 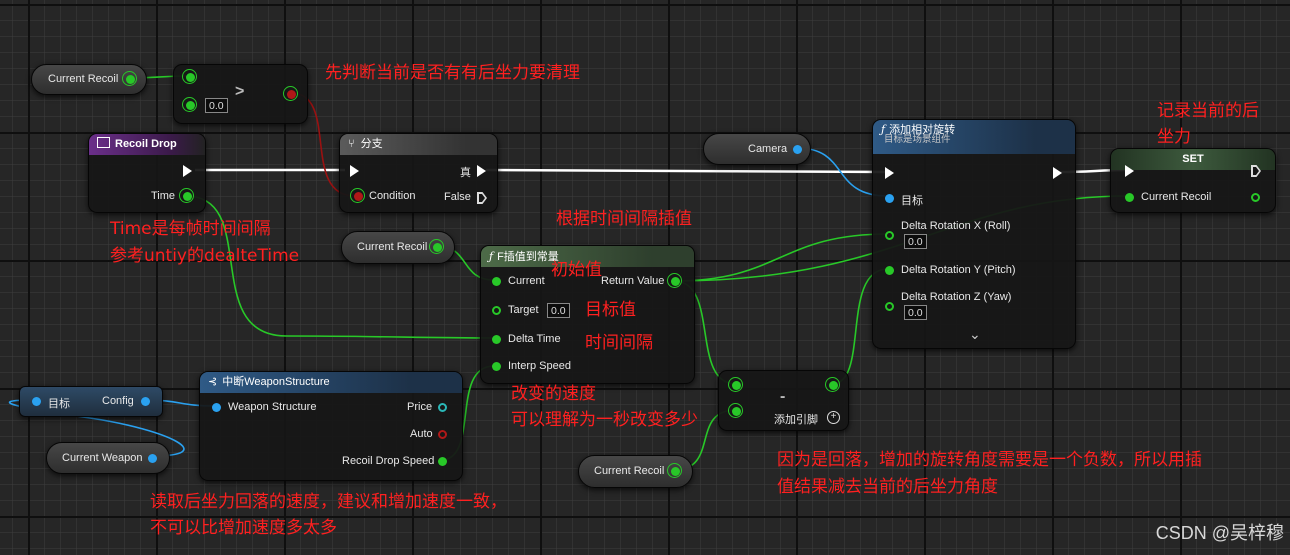 What do you see at coordinates (796, 419) in the screenshot?
I see `add-pin-label: 添加引脚` at bounding box center [796, 419].